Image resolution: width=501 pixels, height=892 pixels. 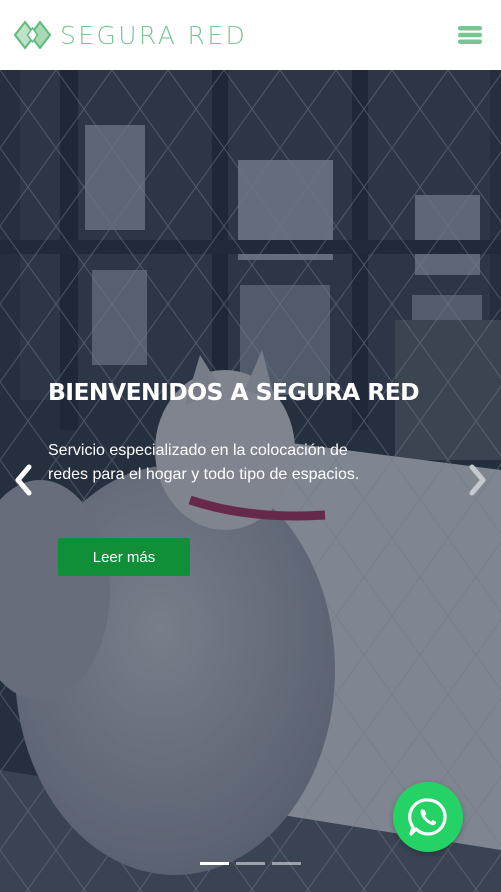 I want to click on chevron-left-icon, so click(x=23, y=480).